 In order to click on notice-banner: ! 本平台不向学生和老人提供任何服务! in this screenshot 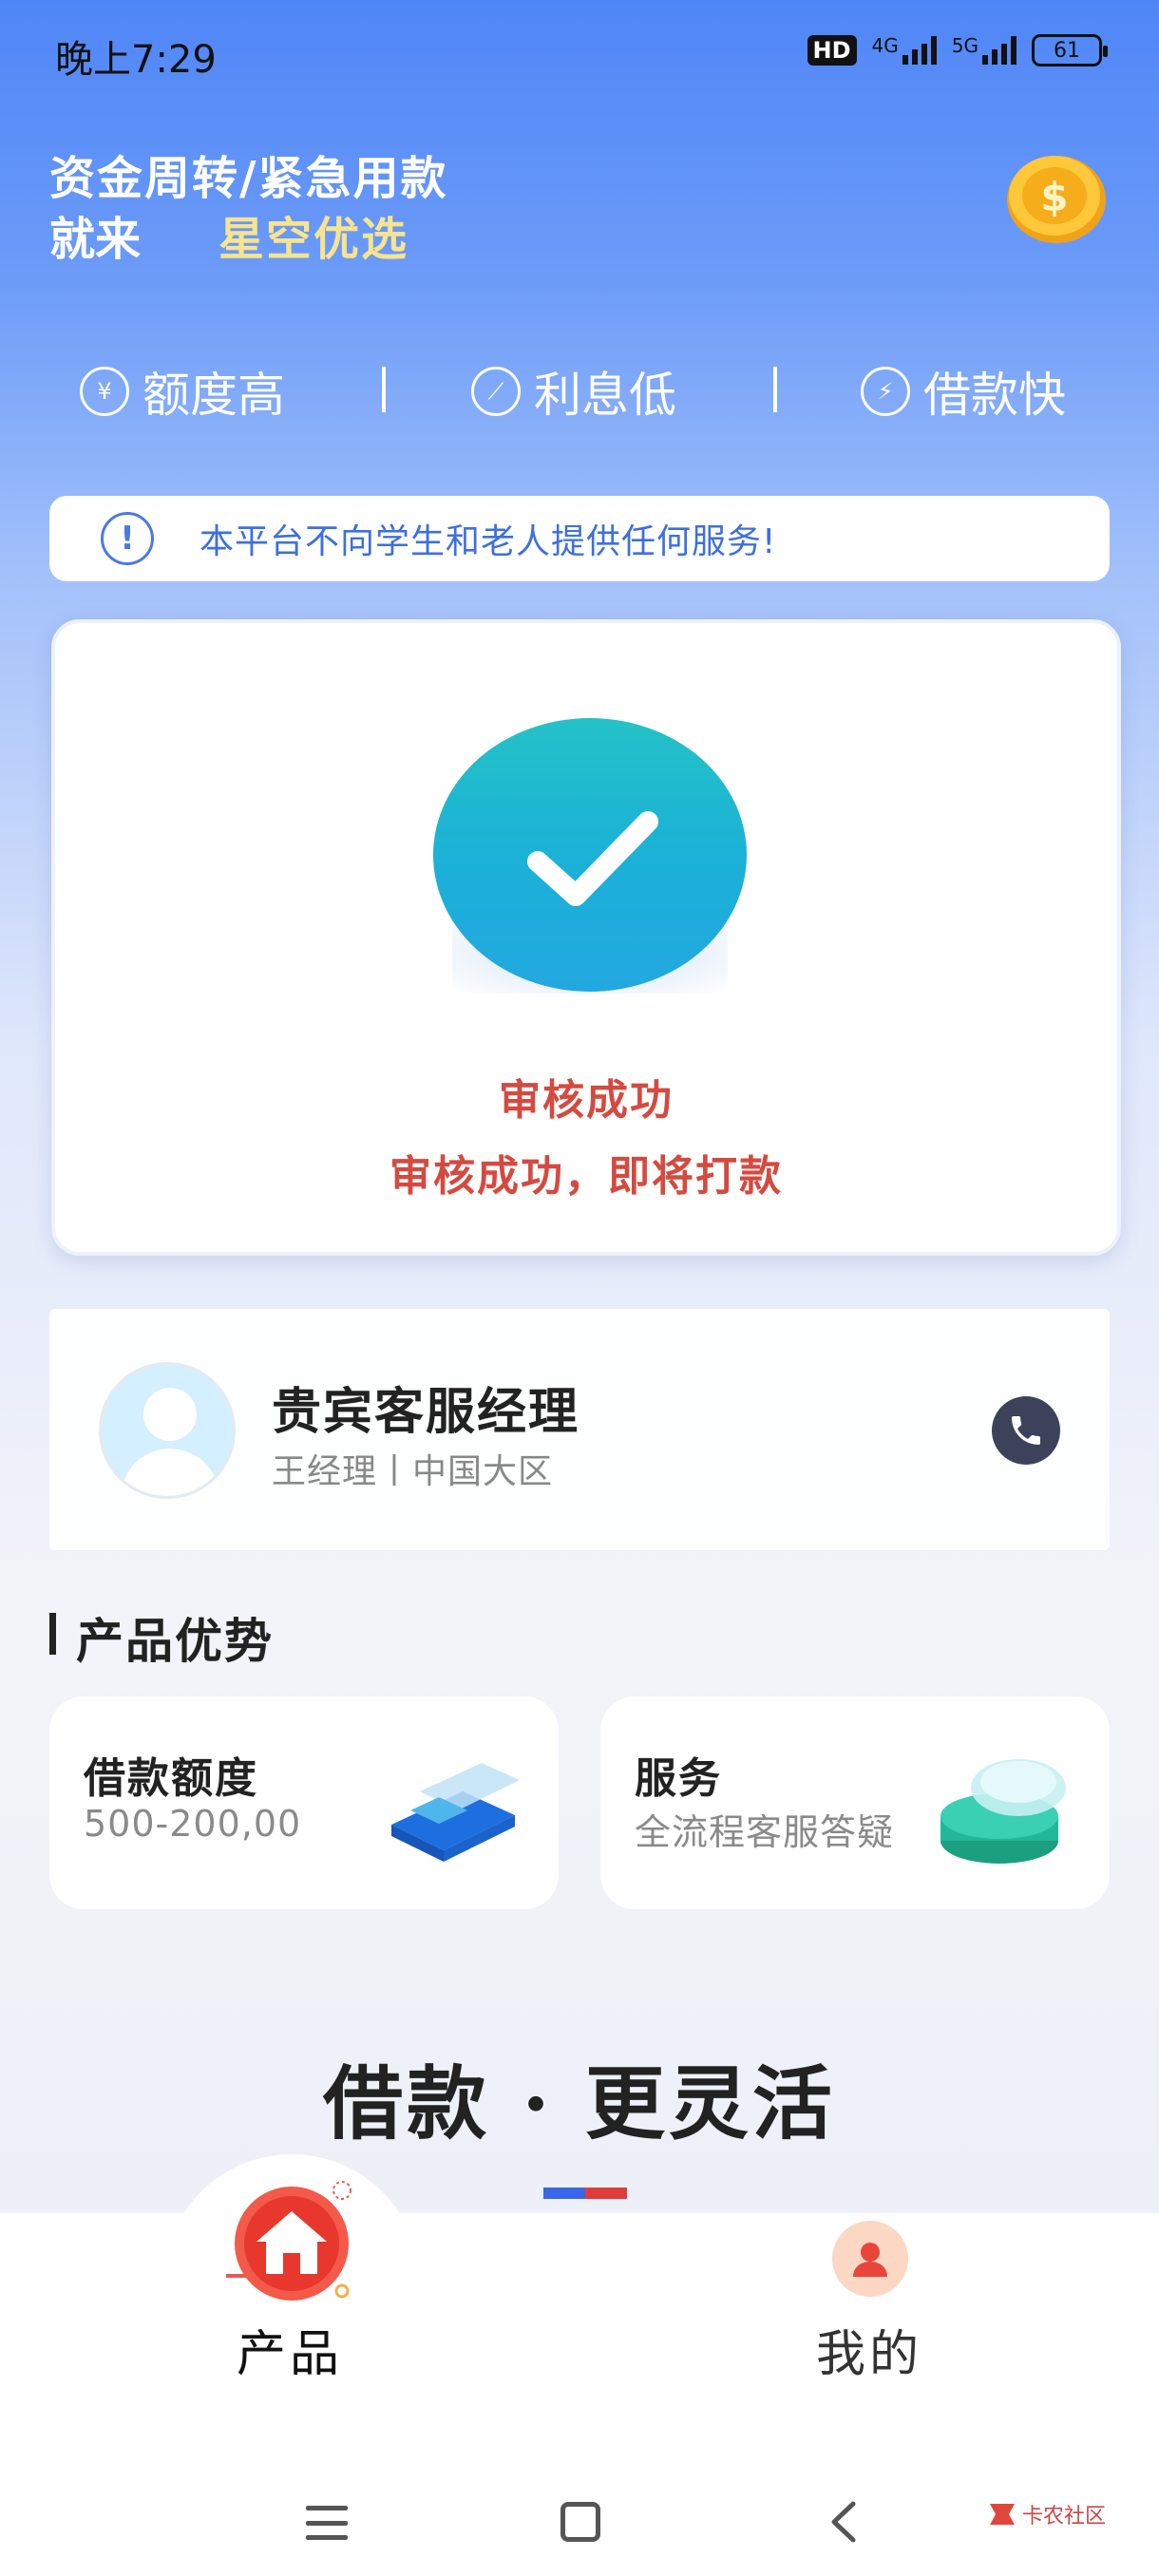, I will do `click(579, 538)`.